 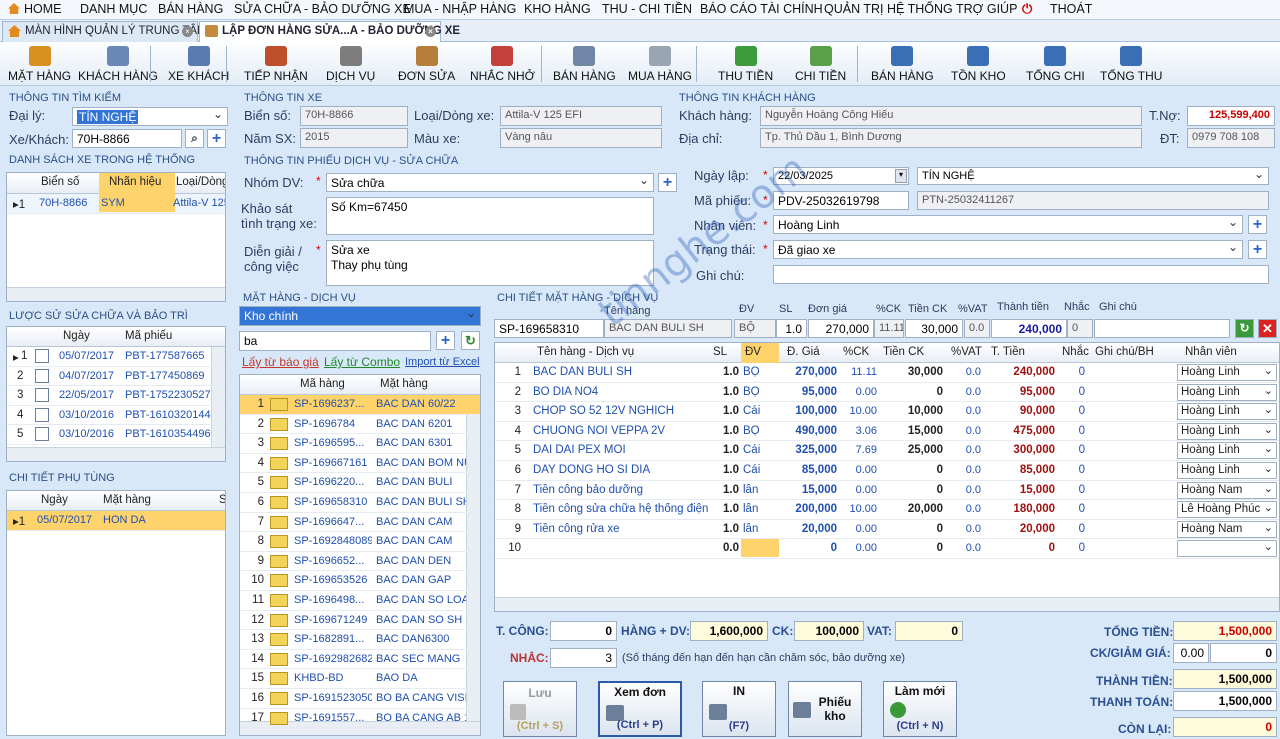 What do you see at coordinates (723, 548) in the screenshot?
I see `cell-sl: 0.0` at bounding box center [723, 548].